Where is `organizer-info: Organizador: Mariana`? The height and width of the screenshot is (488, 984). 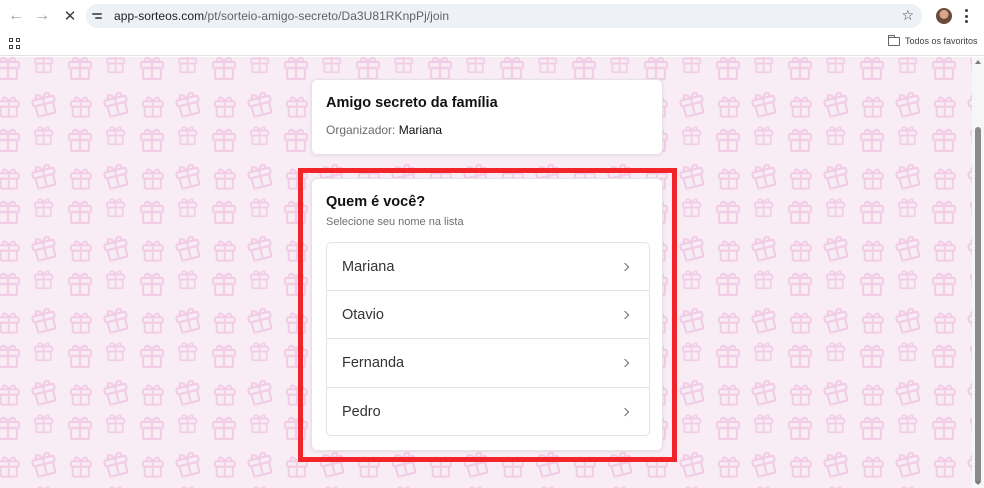
organizer-info: Organizador: Mariana is located at coordinates (384, 130).